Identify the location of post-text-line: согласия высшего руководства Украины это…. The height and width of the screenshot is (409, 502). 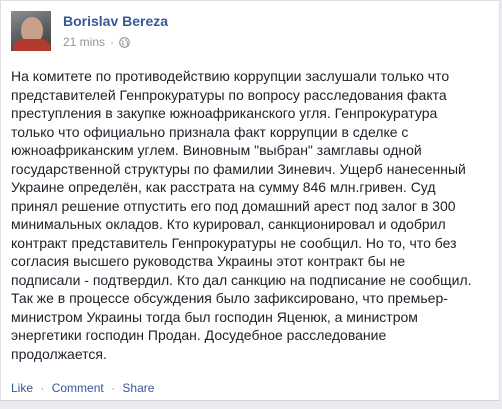
(208, 261).